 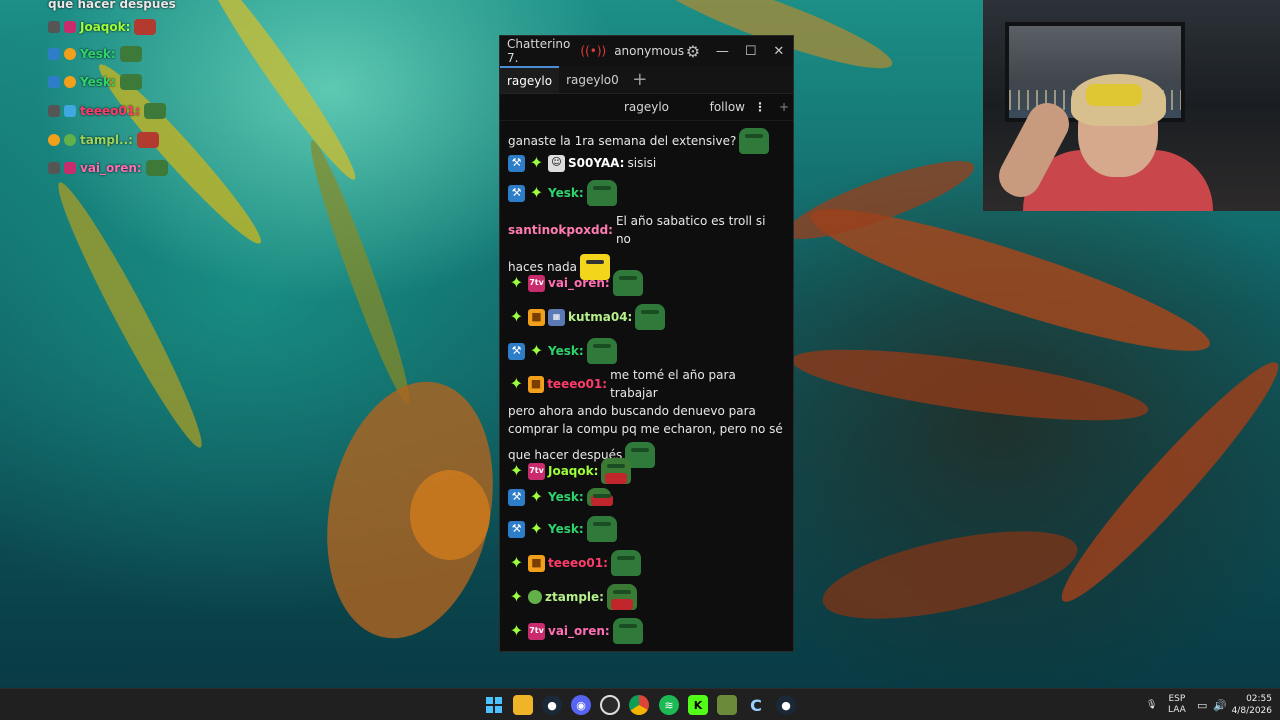 I want to click on steam-icon: ●, so click(x=552, y=705).